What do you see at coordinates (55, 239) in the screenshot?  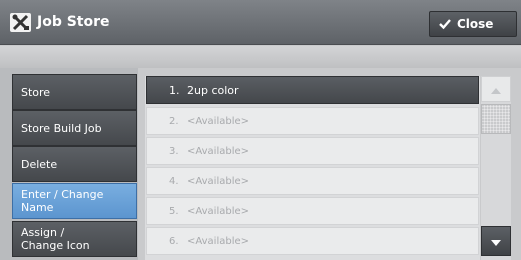 I see `sidebar-item-label: Assign / Change Icon` at bounding box center [55, 239].